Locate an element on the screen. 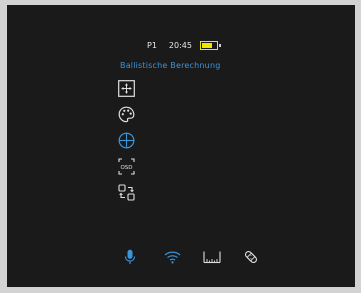  crosshair-icon is located at coordinates (126, 140).